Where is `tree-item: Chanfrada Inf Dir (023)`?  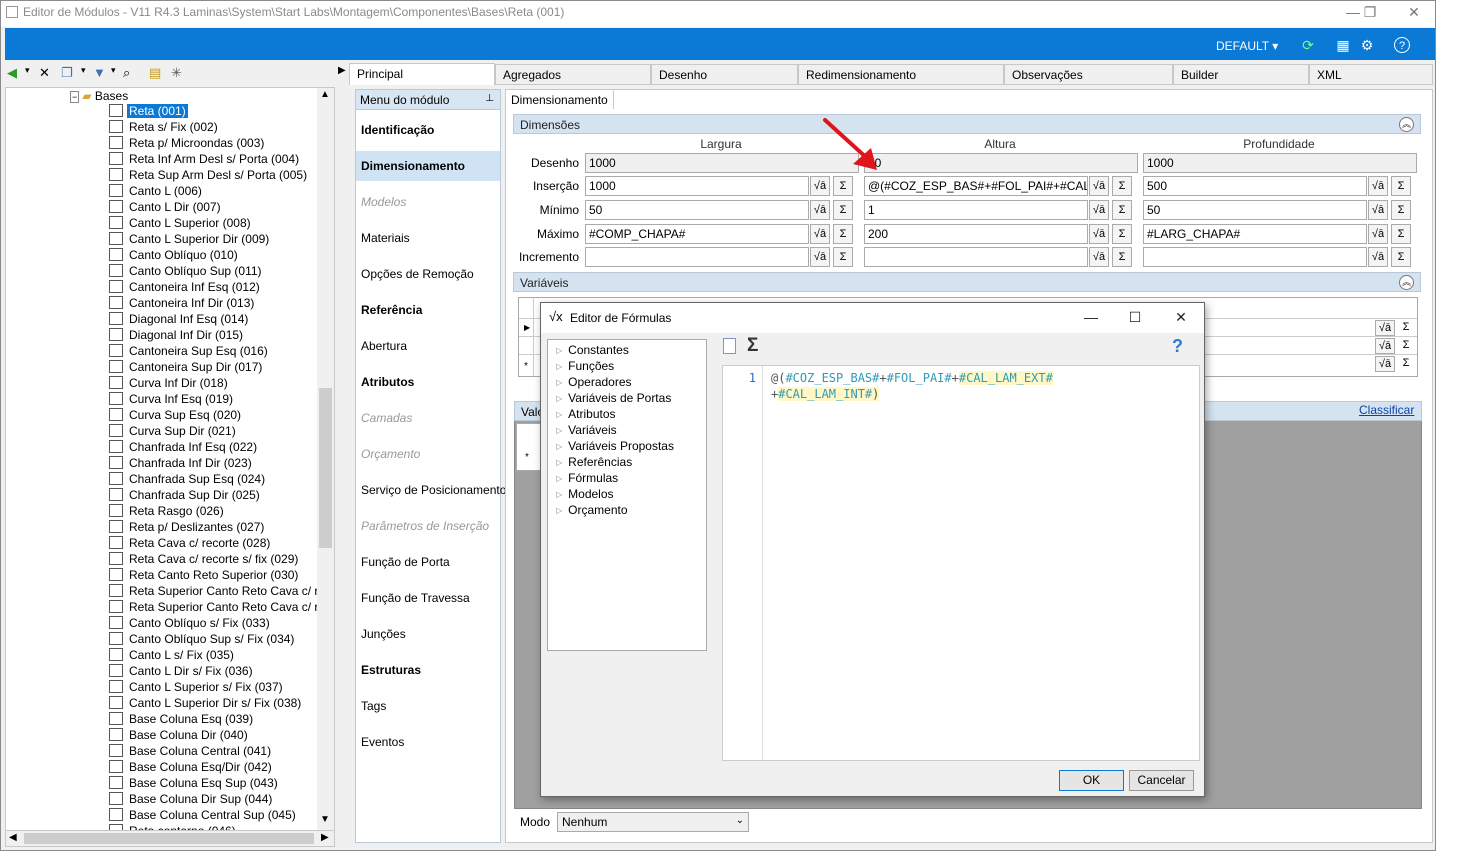 tree-item: Chanfrada Inf Dir (023) is located at coordinates (181, 464).